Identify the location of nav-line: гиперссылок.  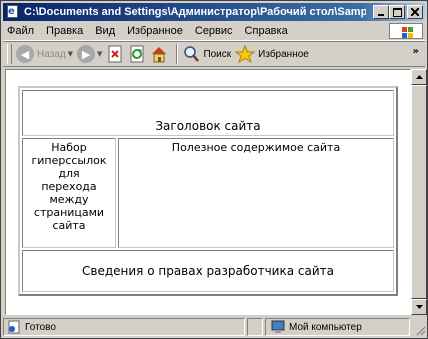
(69, 160).